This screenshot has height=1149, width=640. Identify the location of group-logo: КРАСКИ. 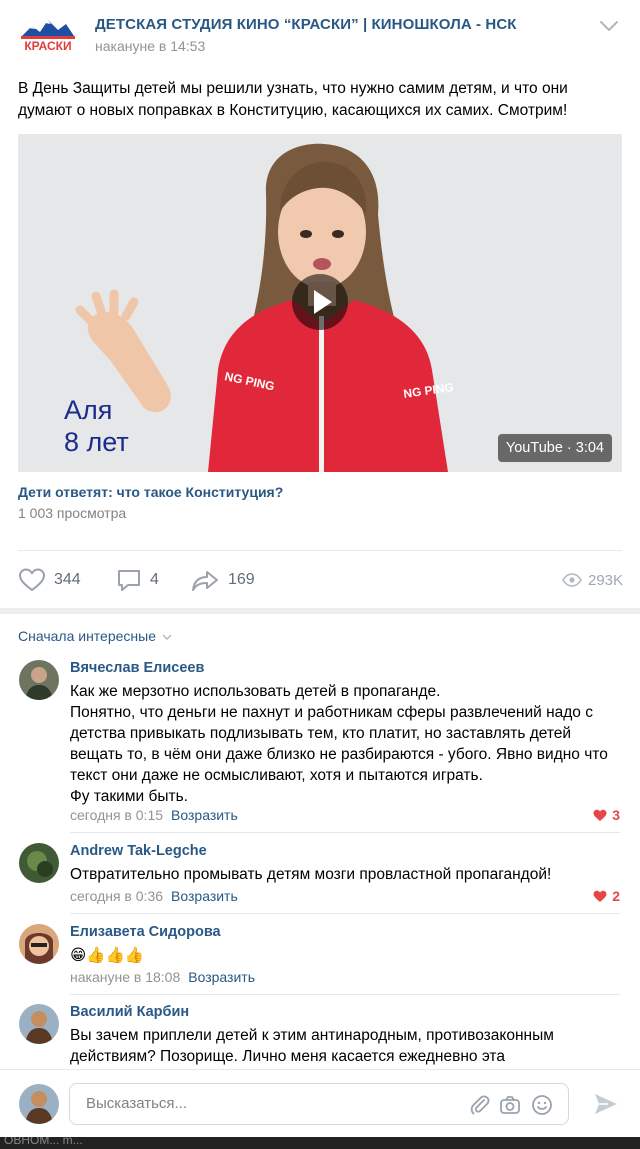
(48, 34).